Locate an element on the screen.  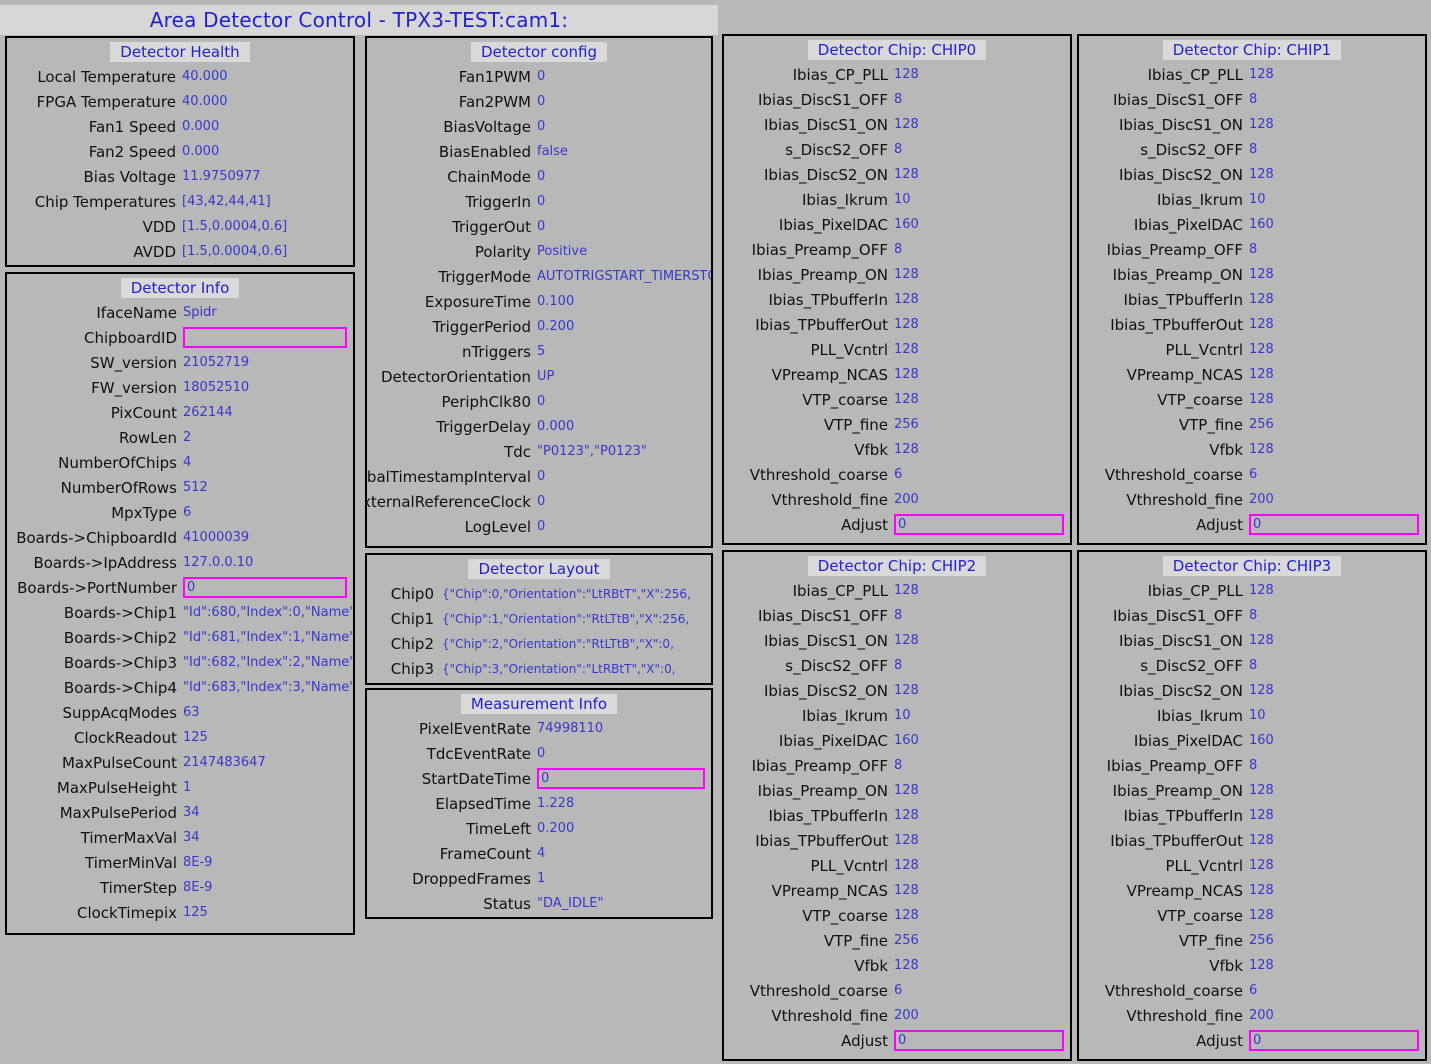
panel-title-detector-config: Detector config is located at coordinates (539, 52).